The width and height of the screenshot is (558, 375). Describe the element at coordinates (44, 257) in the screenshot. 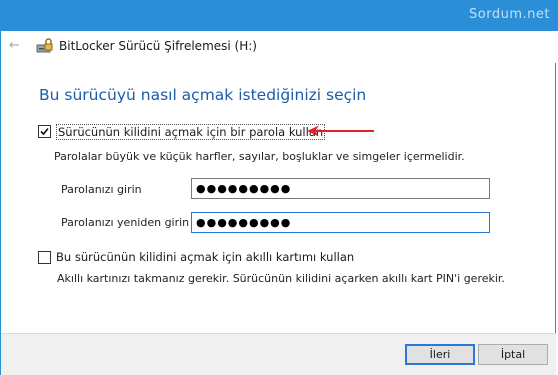

I see `smartcard-option-checkbox` at that location.